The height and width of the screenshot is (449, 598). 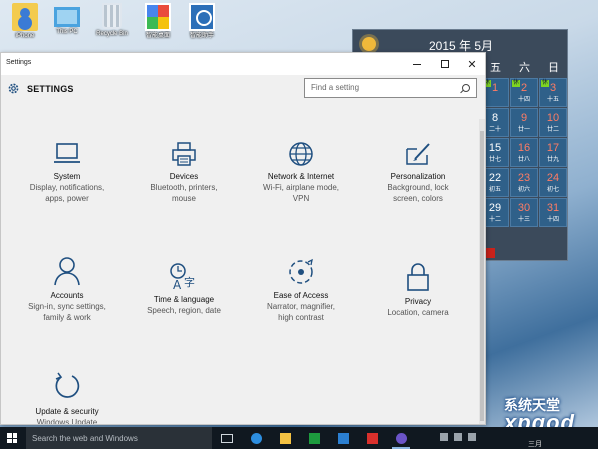 I want to click on desktop-icon-this-pc: This PC, so click(x=67, y=19).